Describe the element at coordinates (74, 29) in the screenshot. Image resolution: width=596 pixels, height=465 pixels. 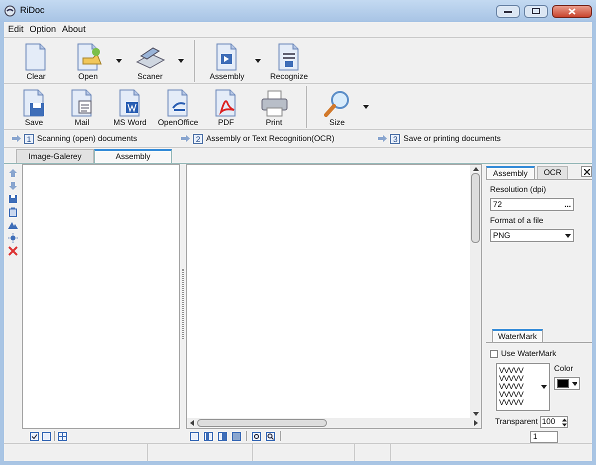
I see `menu-item: About` at that location.